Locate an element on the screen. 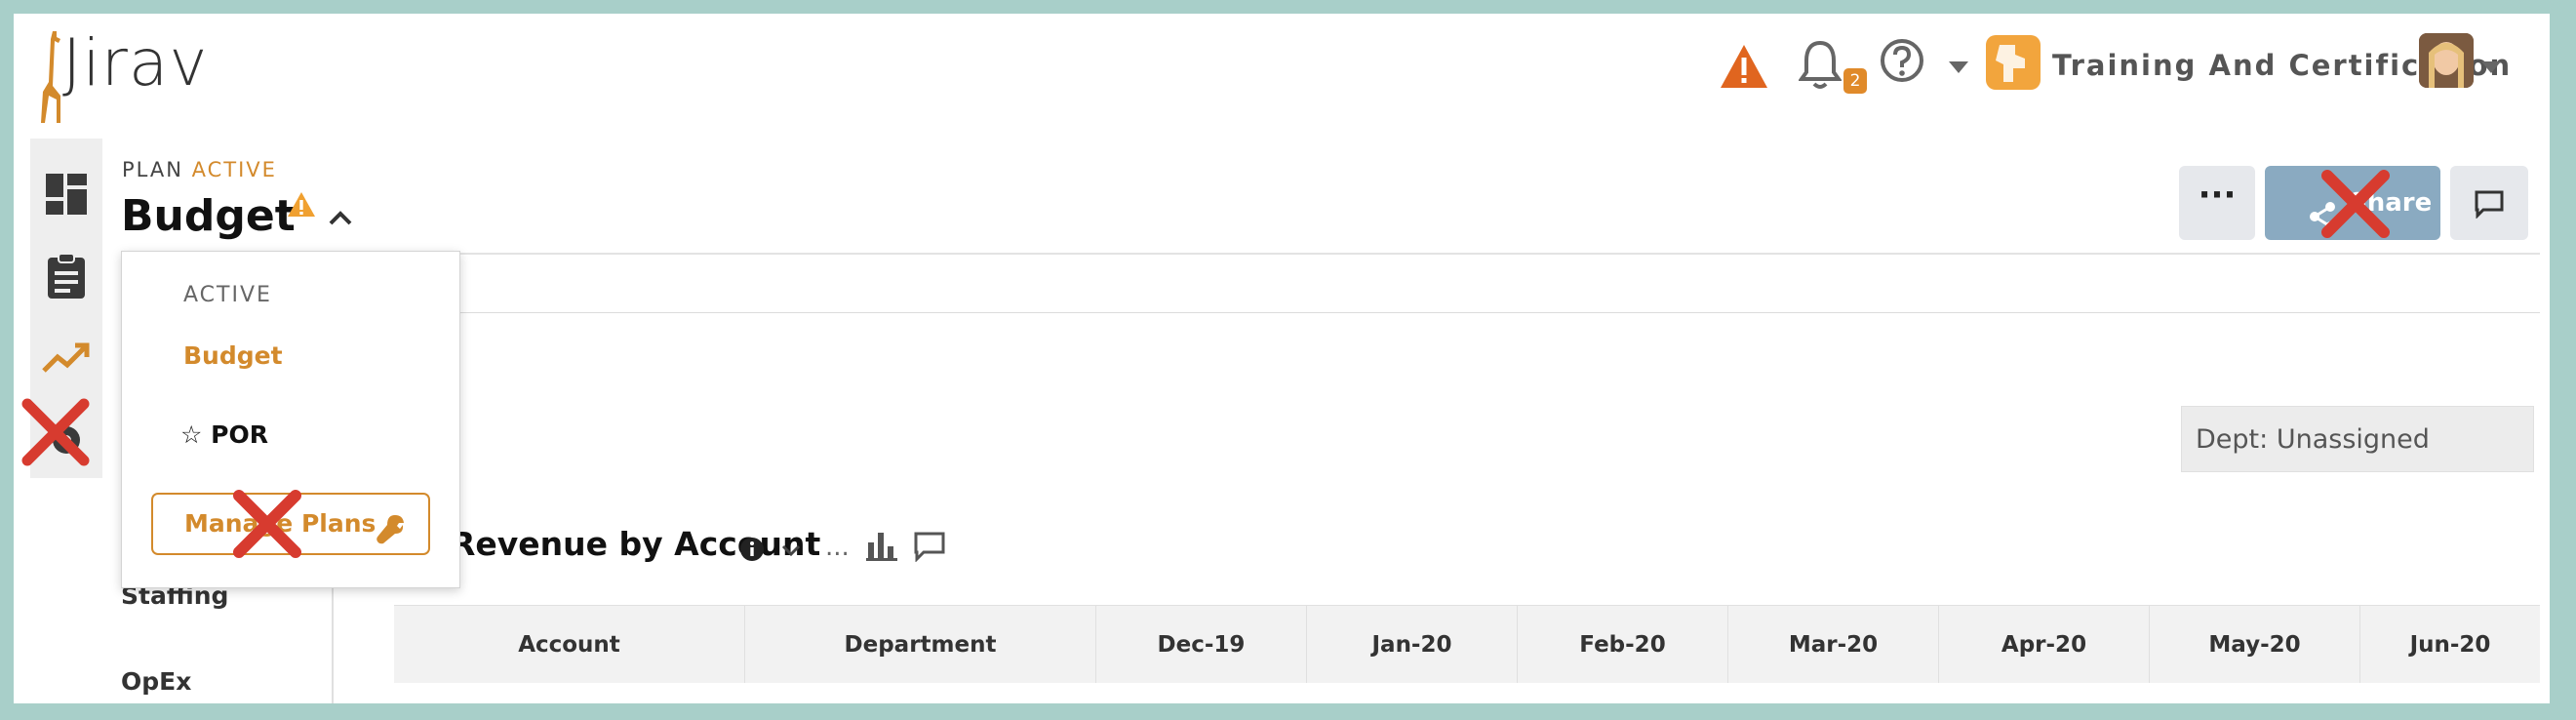 The height and width of the screenshot is (720, 2576). table-body is located at coordinates (1467, 693).